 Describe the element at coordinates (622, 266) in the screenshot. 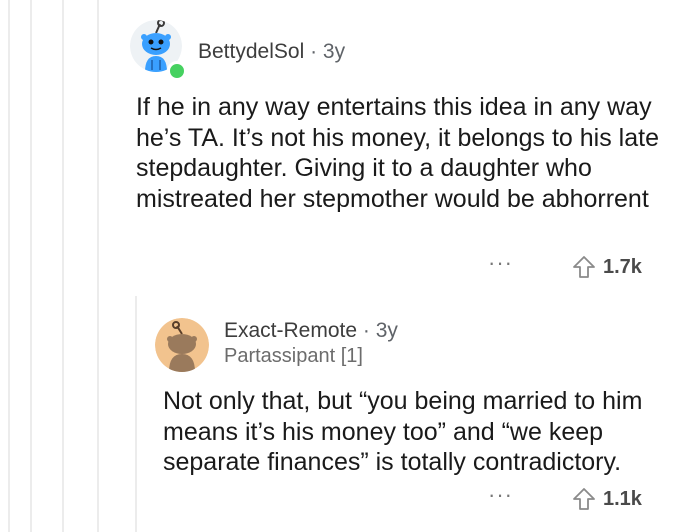

I see `vote-count: 1.7k` at that location.